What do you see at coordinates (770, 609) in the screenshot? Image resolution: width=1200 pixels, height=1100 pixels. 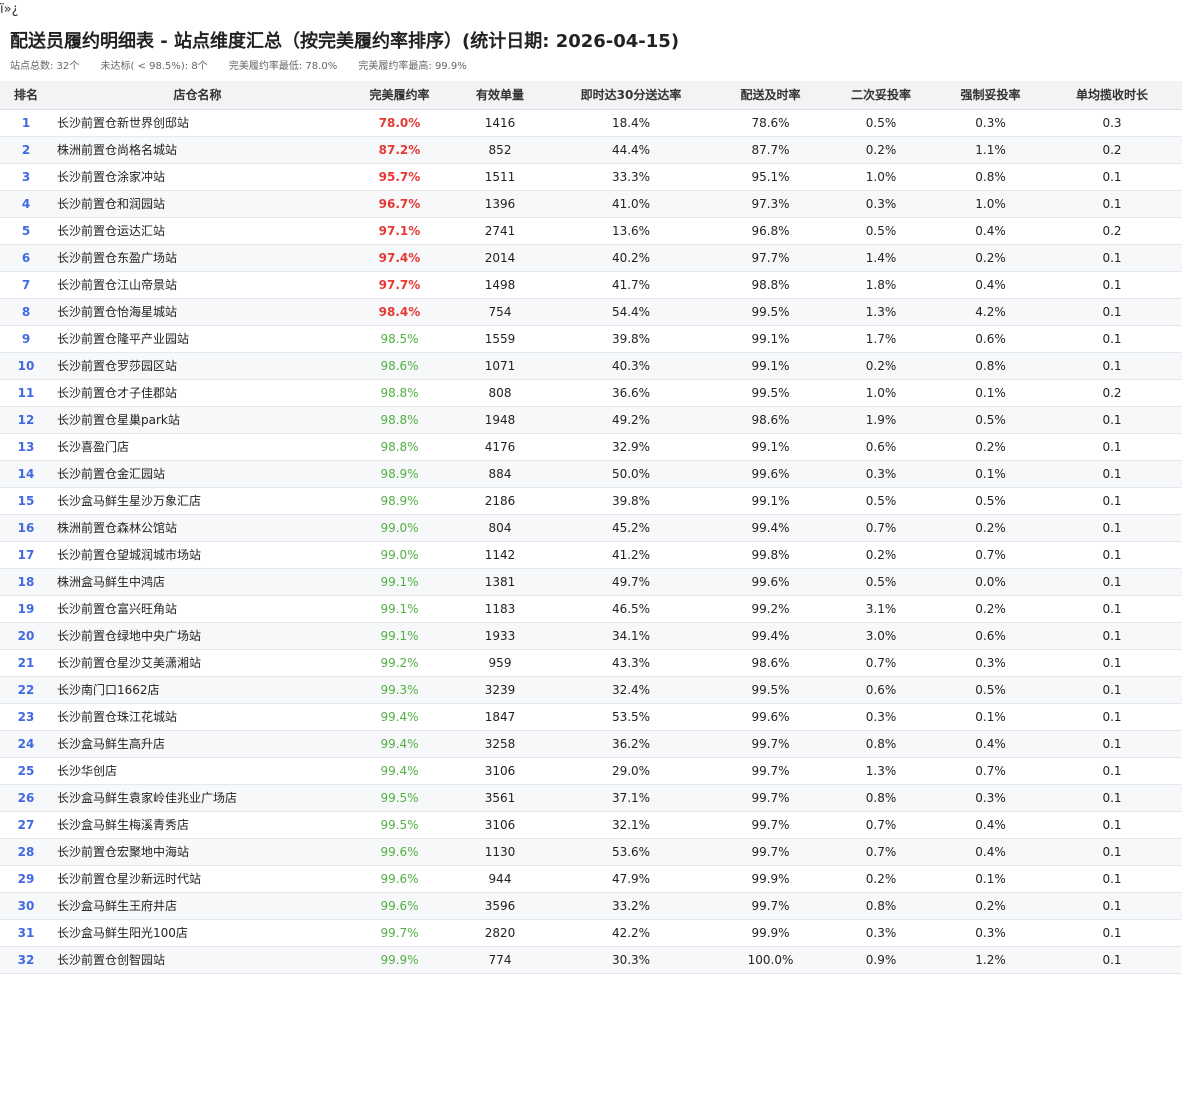 I see `ontime-rate-cell: 99.2%` at bounding box center [770, 609].